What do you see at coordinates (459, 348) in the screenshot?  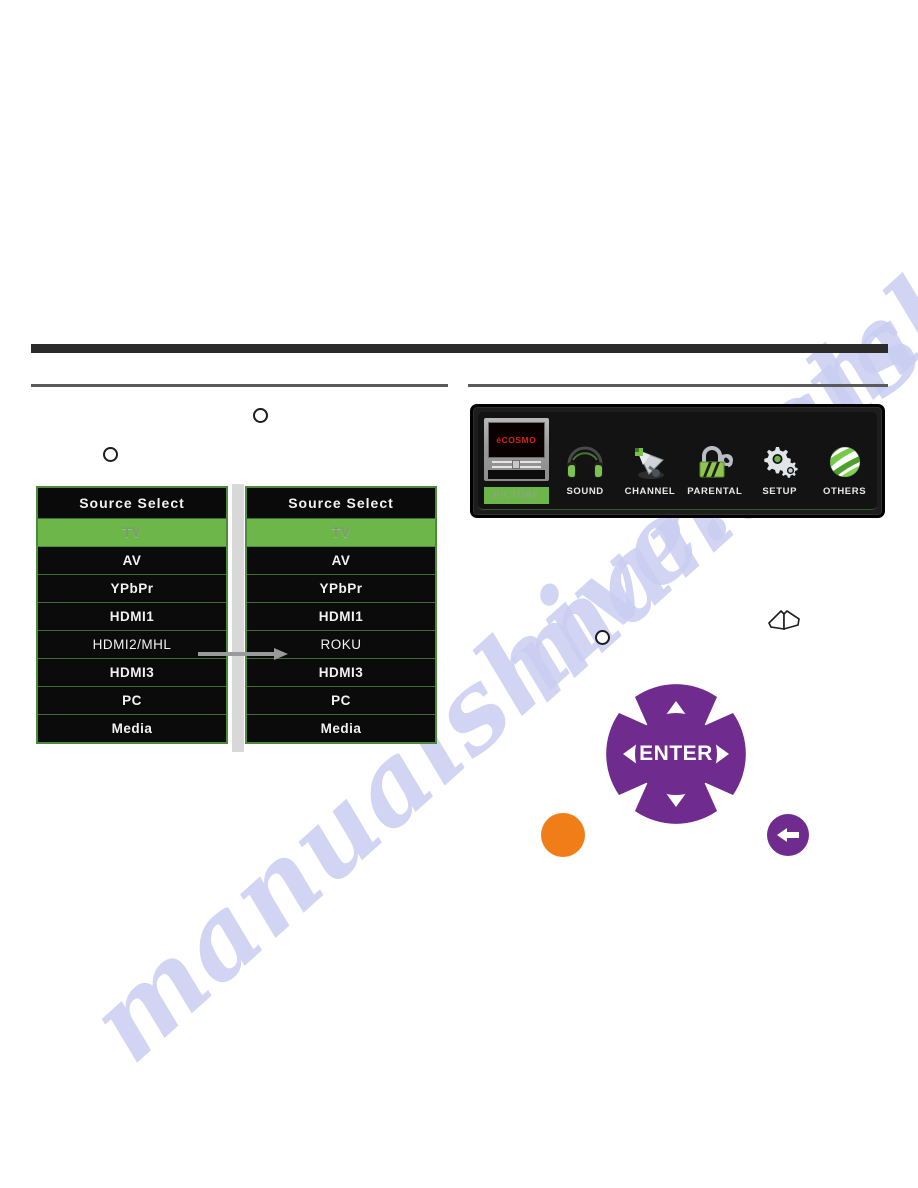 I see `header-divider-bar` at bounding box center [459, 348].